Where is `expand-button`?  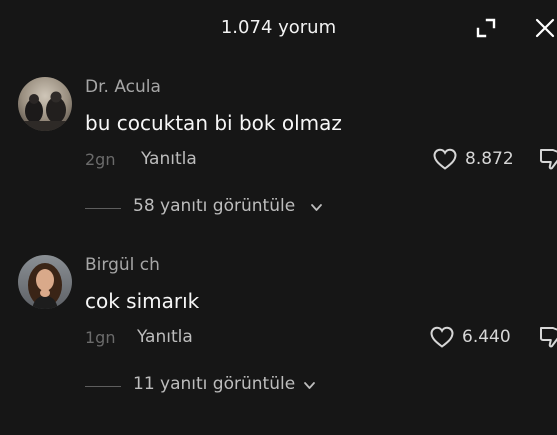
expand-button is located at coordinates (486, 28).